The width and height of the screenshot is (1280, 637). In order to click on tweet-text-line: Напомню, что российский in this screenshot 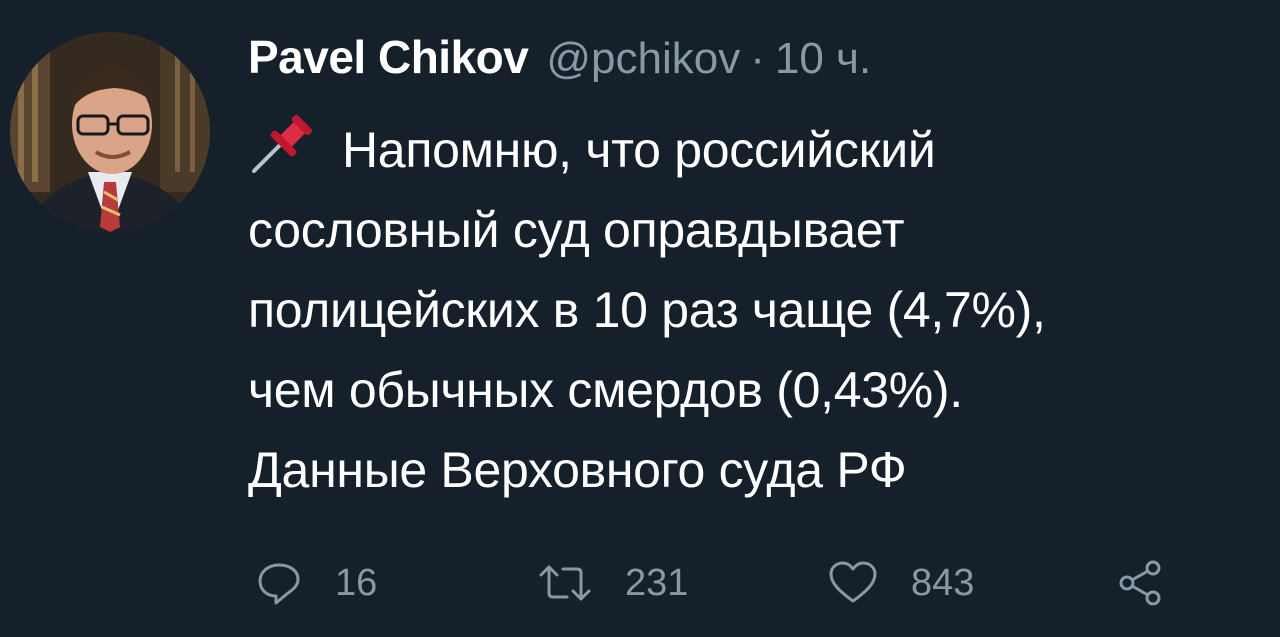, I will do `click(753, 150)`.